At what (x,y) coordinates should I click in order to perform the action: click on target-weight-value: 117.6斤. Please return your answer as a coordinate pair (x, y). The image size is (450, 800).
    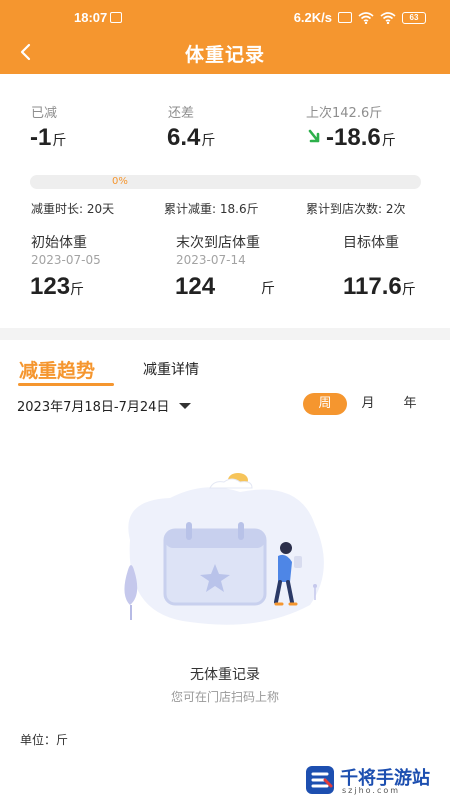
    Looking at the image, I should click on (379, 287).